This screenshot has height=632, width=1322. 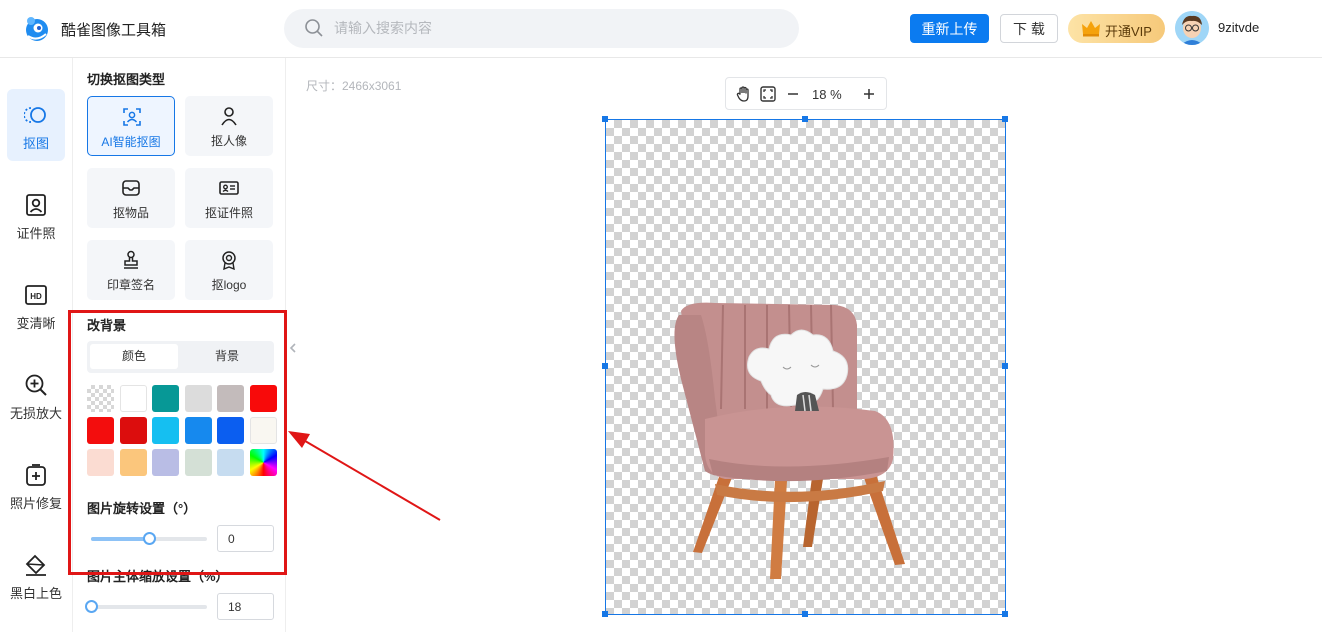 What do you see at coordinates (91, 606) in the screenshot?
I see `scale-slider-thumb` at bounding box center [91, 606].